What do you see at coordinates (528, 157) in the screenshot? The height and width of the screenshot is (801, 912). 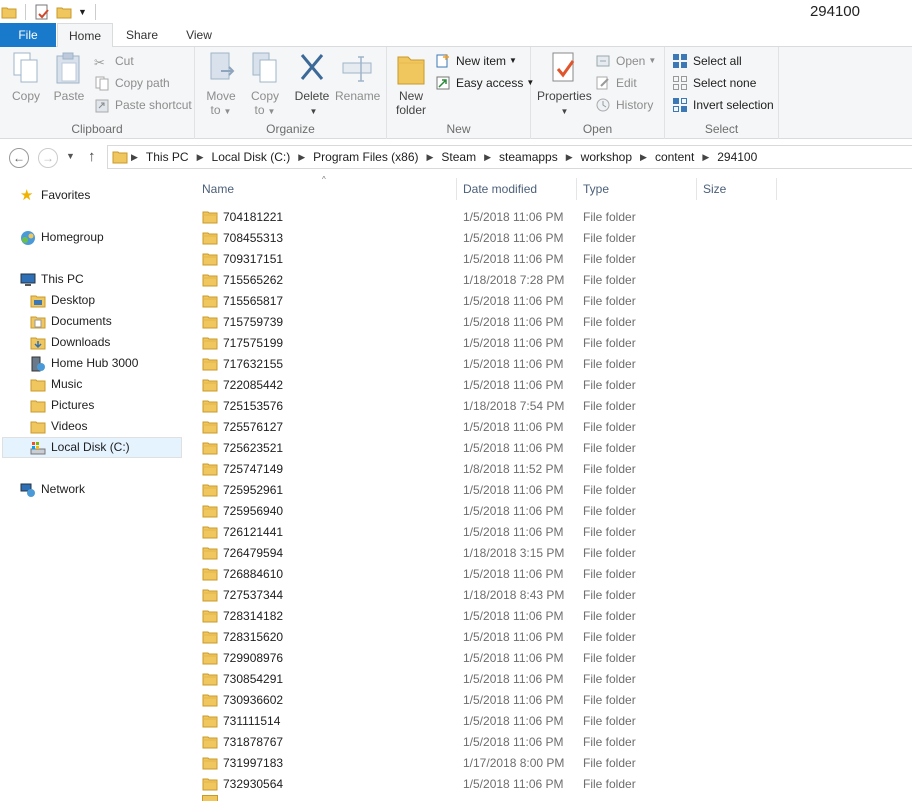 I see `breadcrumb-steamapps: steamapps` at bounding box center [528, 157].